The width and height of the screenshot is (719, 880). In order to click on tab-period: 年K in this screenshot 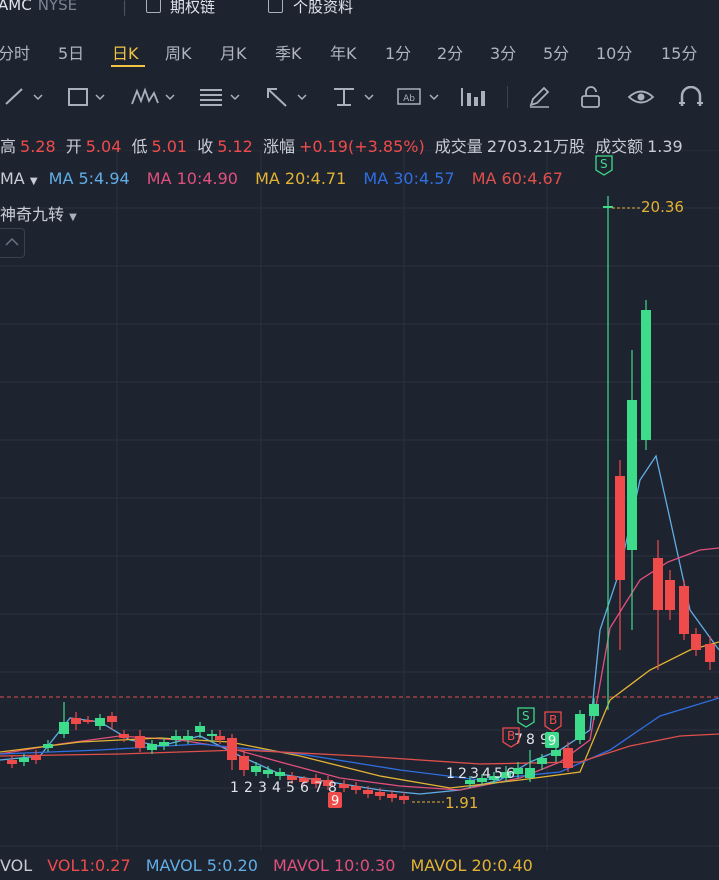, I will do `click(343, 52)`.